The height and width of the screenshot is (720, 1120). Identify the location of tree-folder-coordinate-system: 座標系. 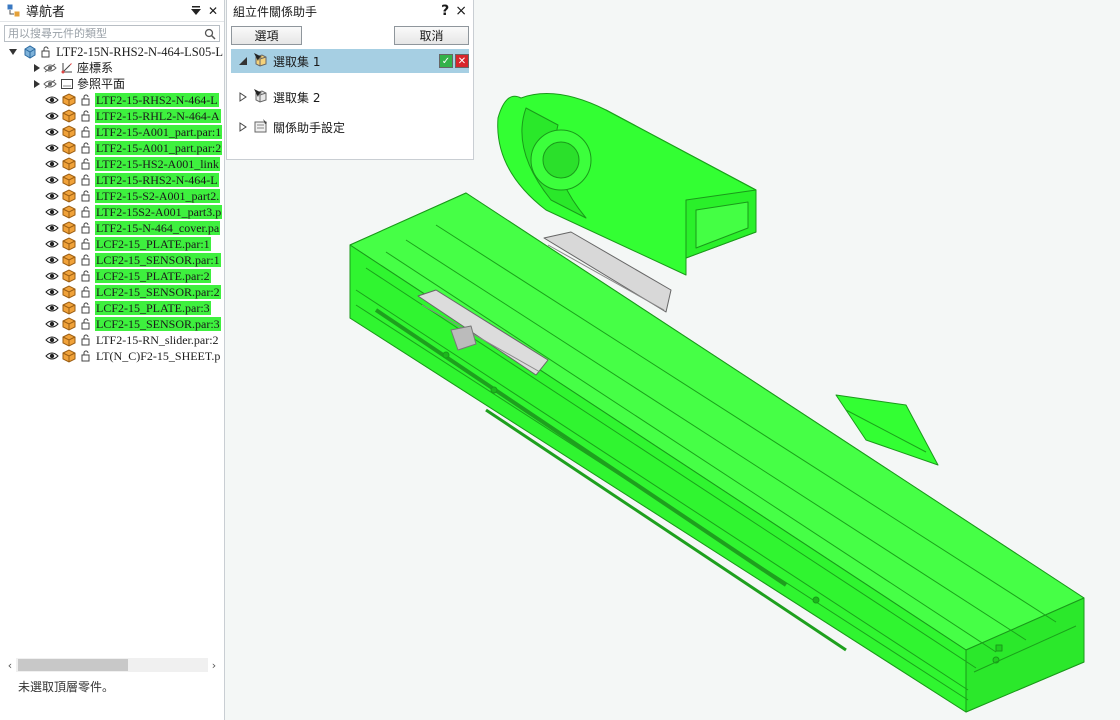
(112, 68).